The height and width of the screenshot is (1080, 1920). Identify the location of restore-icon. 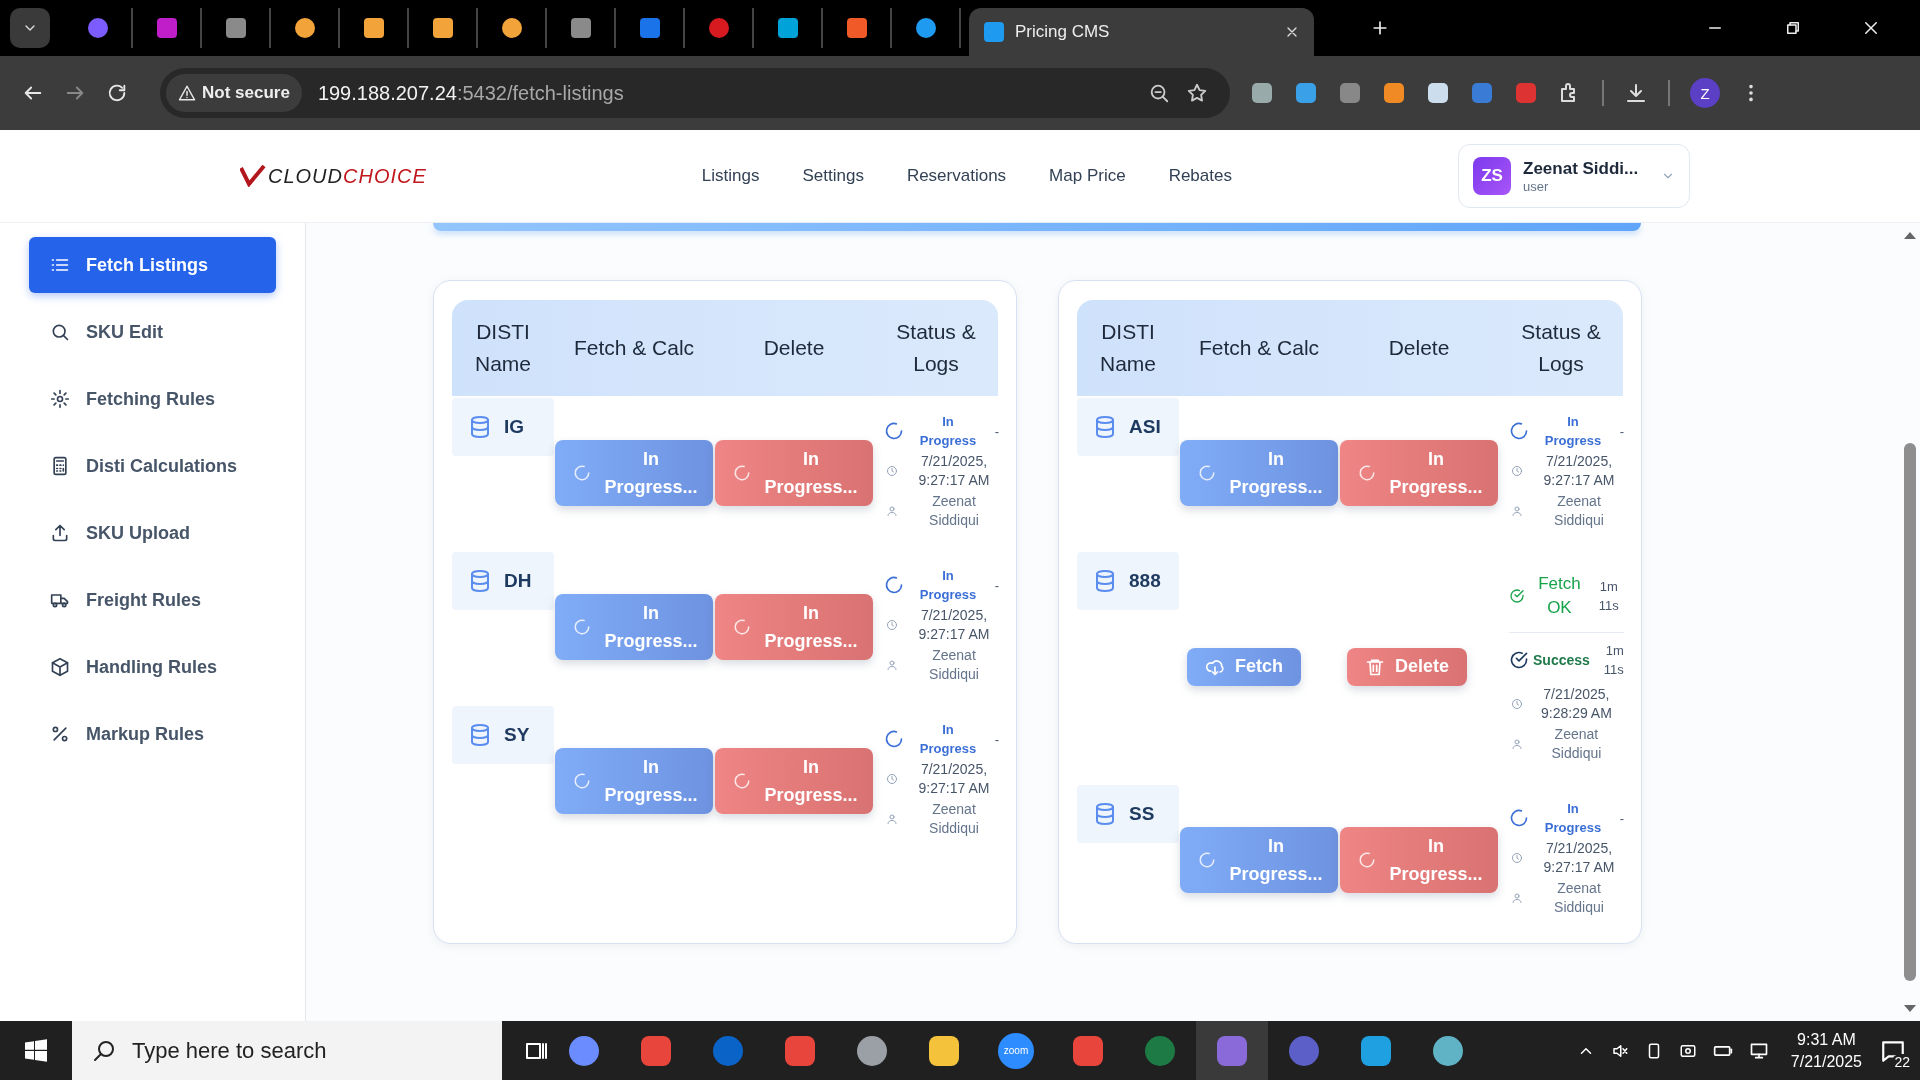
(1793, 28).